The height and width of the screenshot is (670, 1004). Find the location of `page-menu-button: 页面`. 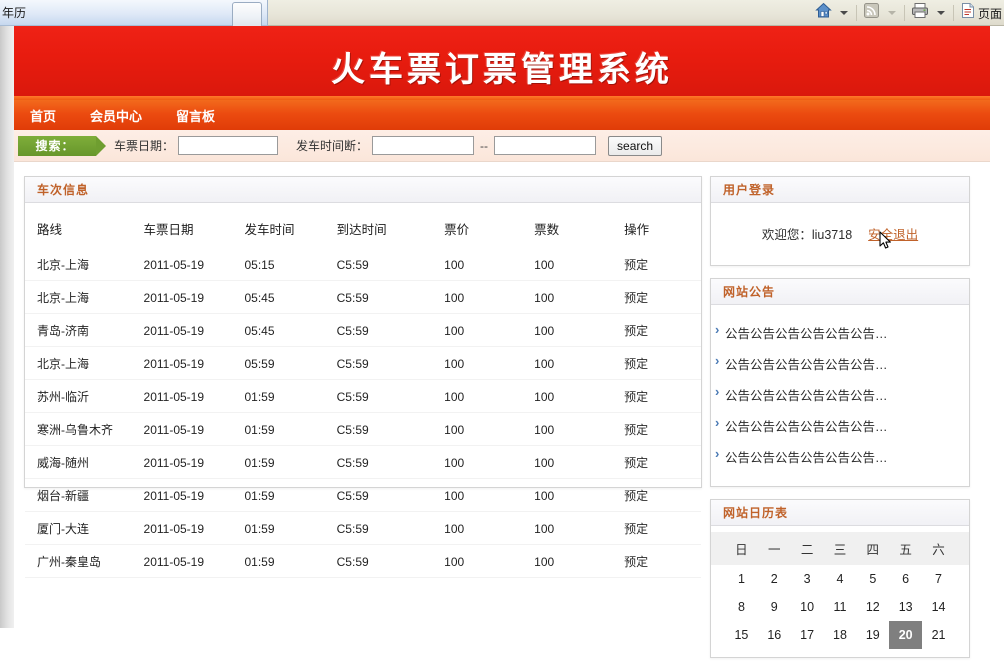

page-menu-button: 页面 is located at coordinates (981, 13).